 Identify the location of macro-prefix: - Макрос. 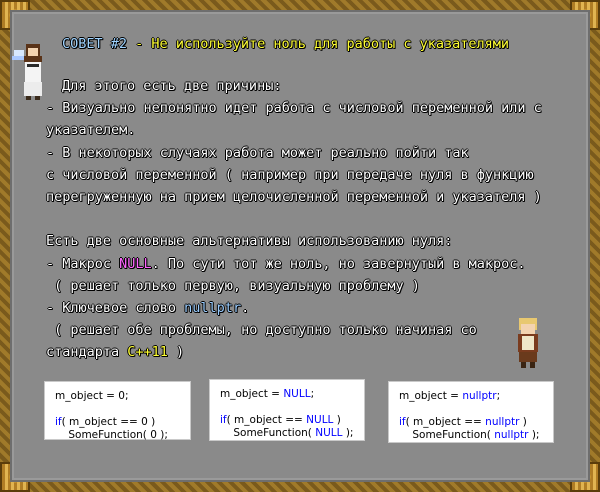
(83, 264).